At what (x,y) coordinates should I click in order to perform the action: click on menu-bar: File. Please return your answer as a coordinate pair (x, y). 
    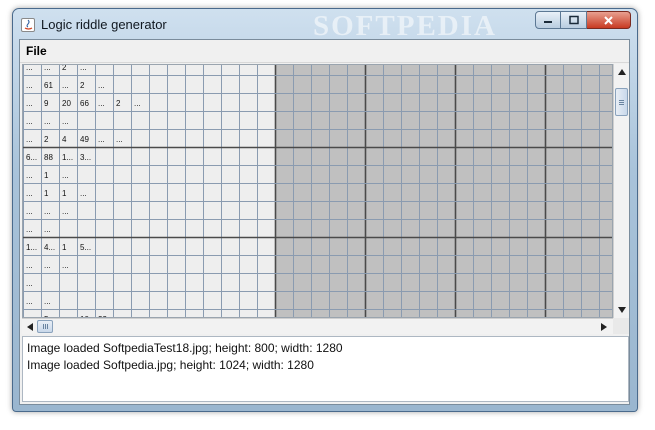
    Looking at the image, I should click on (324, 51).